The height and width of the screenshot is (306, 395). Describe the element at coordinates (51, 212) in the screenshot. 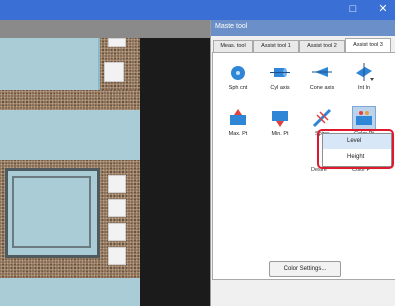

I see `square-frame` at that location.